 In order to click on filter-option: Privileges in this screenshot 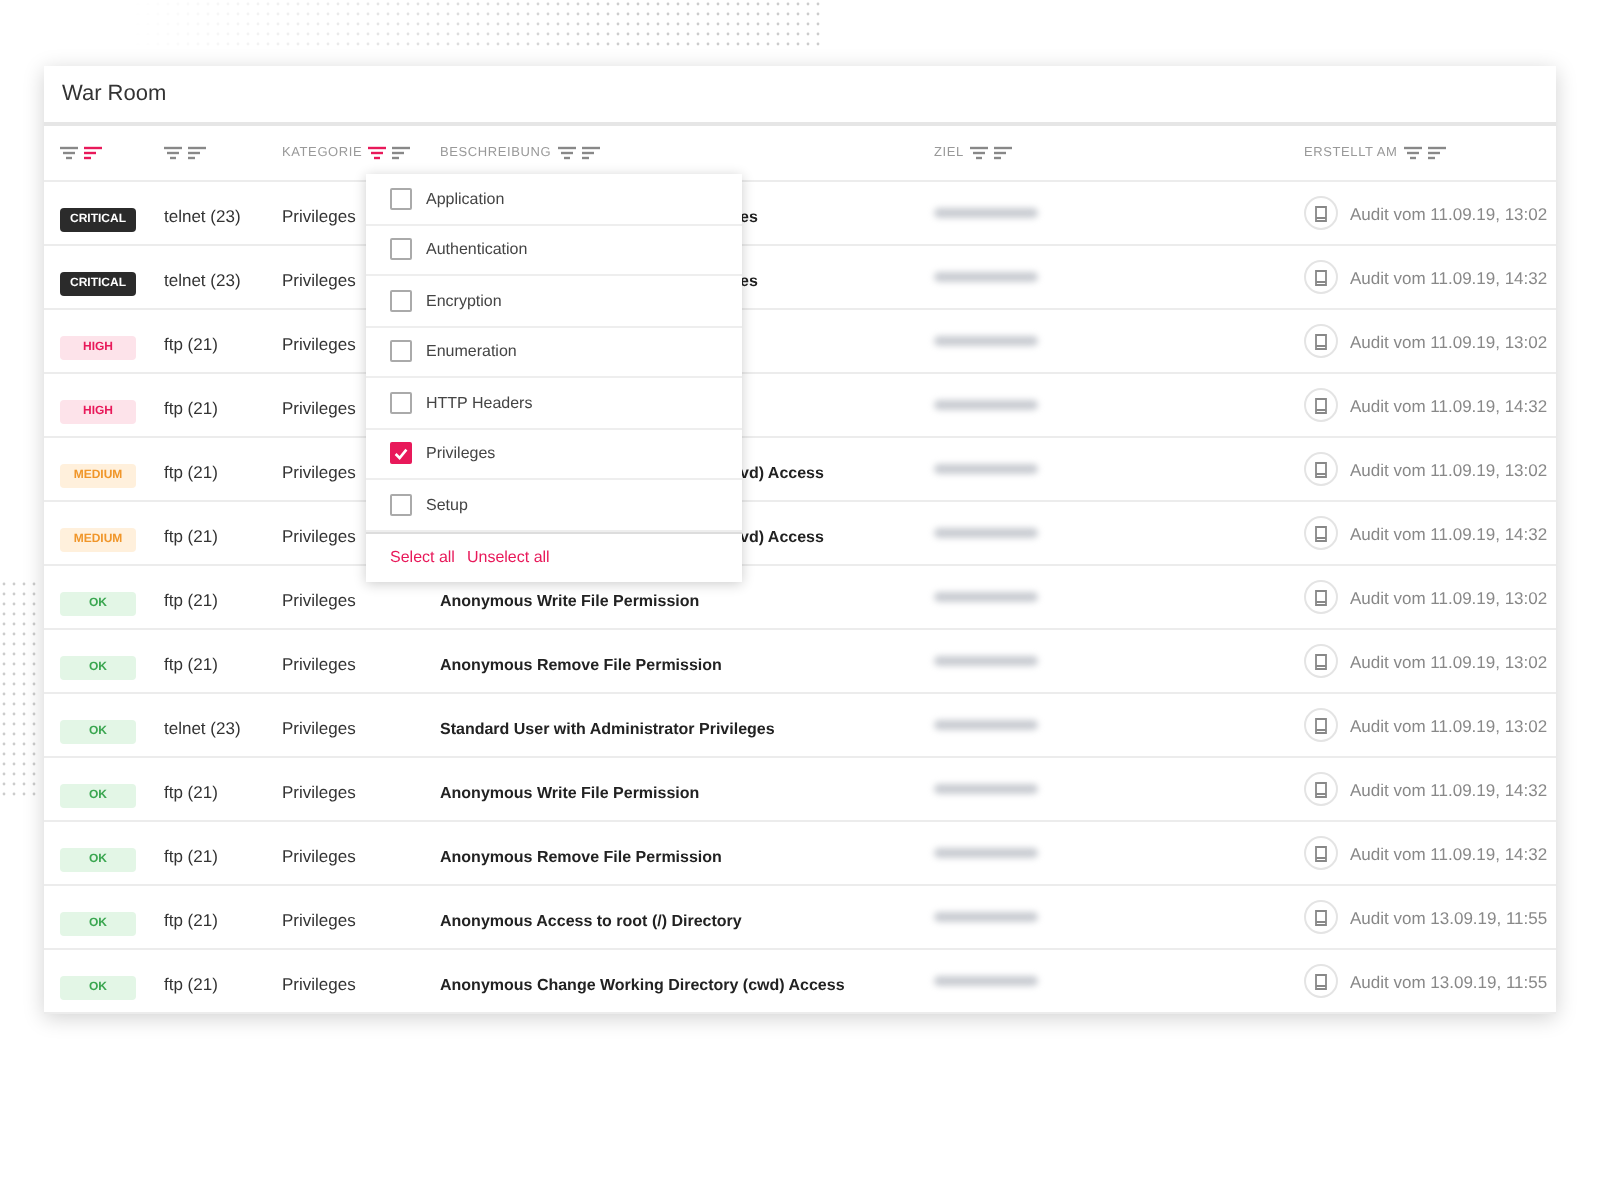, I will do `click(461, 453)`.